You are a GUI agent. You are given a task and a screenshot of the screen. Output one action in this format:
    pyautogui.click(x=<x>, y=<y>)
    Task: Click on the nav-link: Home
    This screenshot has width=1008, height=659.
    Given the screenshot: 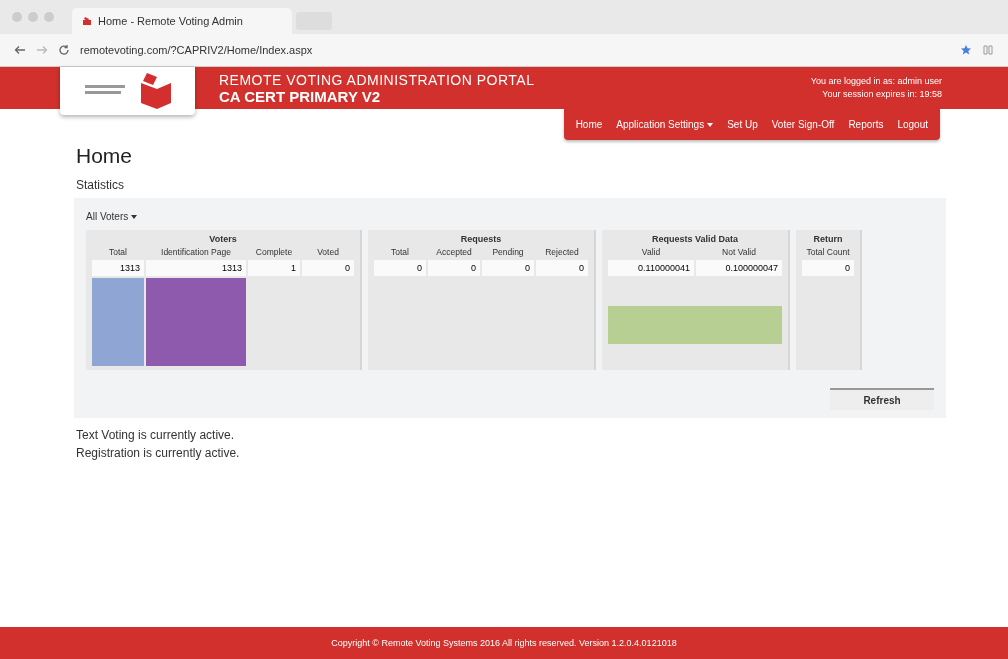 What is the action you would take?
    pyautogui.click(x=589, y=124)
    